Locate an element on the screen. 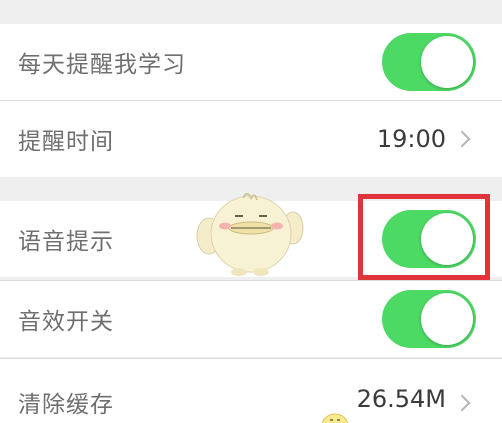 Image resolution: width=502 pixels, height=423 pixels. sound-effects-toggle is located at coordinates (429, 319).